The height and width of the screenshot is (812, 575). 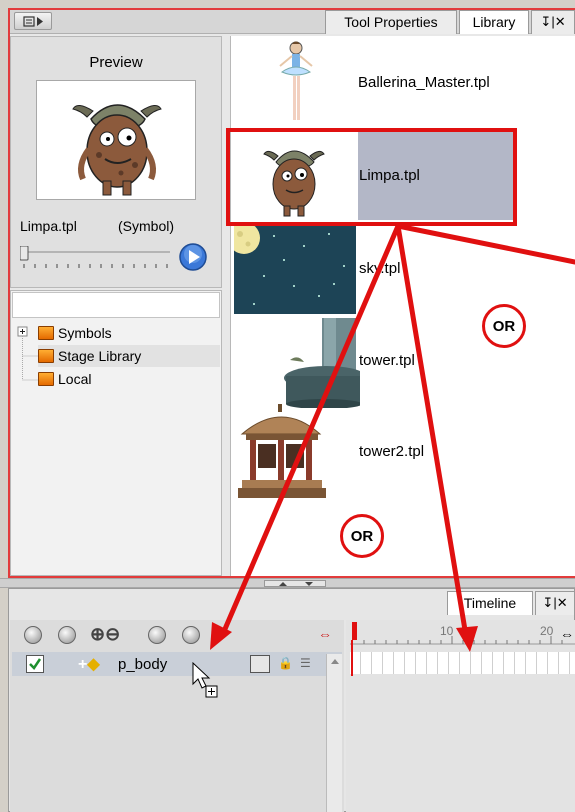 What do you see at coordinates (329, 635) in the screenshot?
I see `collapse-panel-icon: ⇔` at bounding box center [329, 635].